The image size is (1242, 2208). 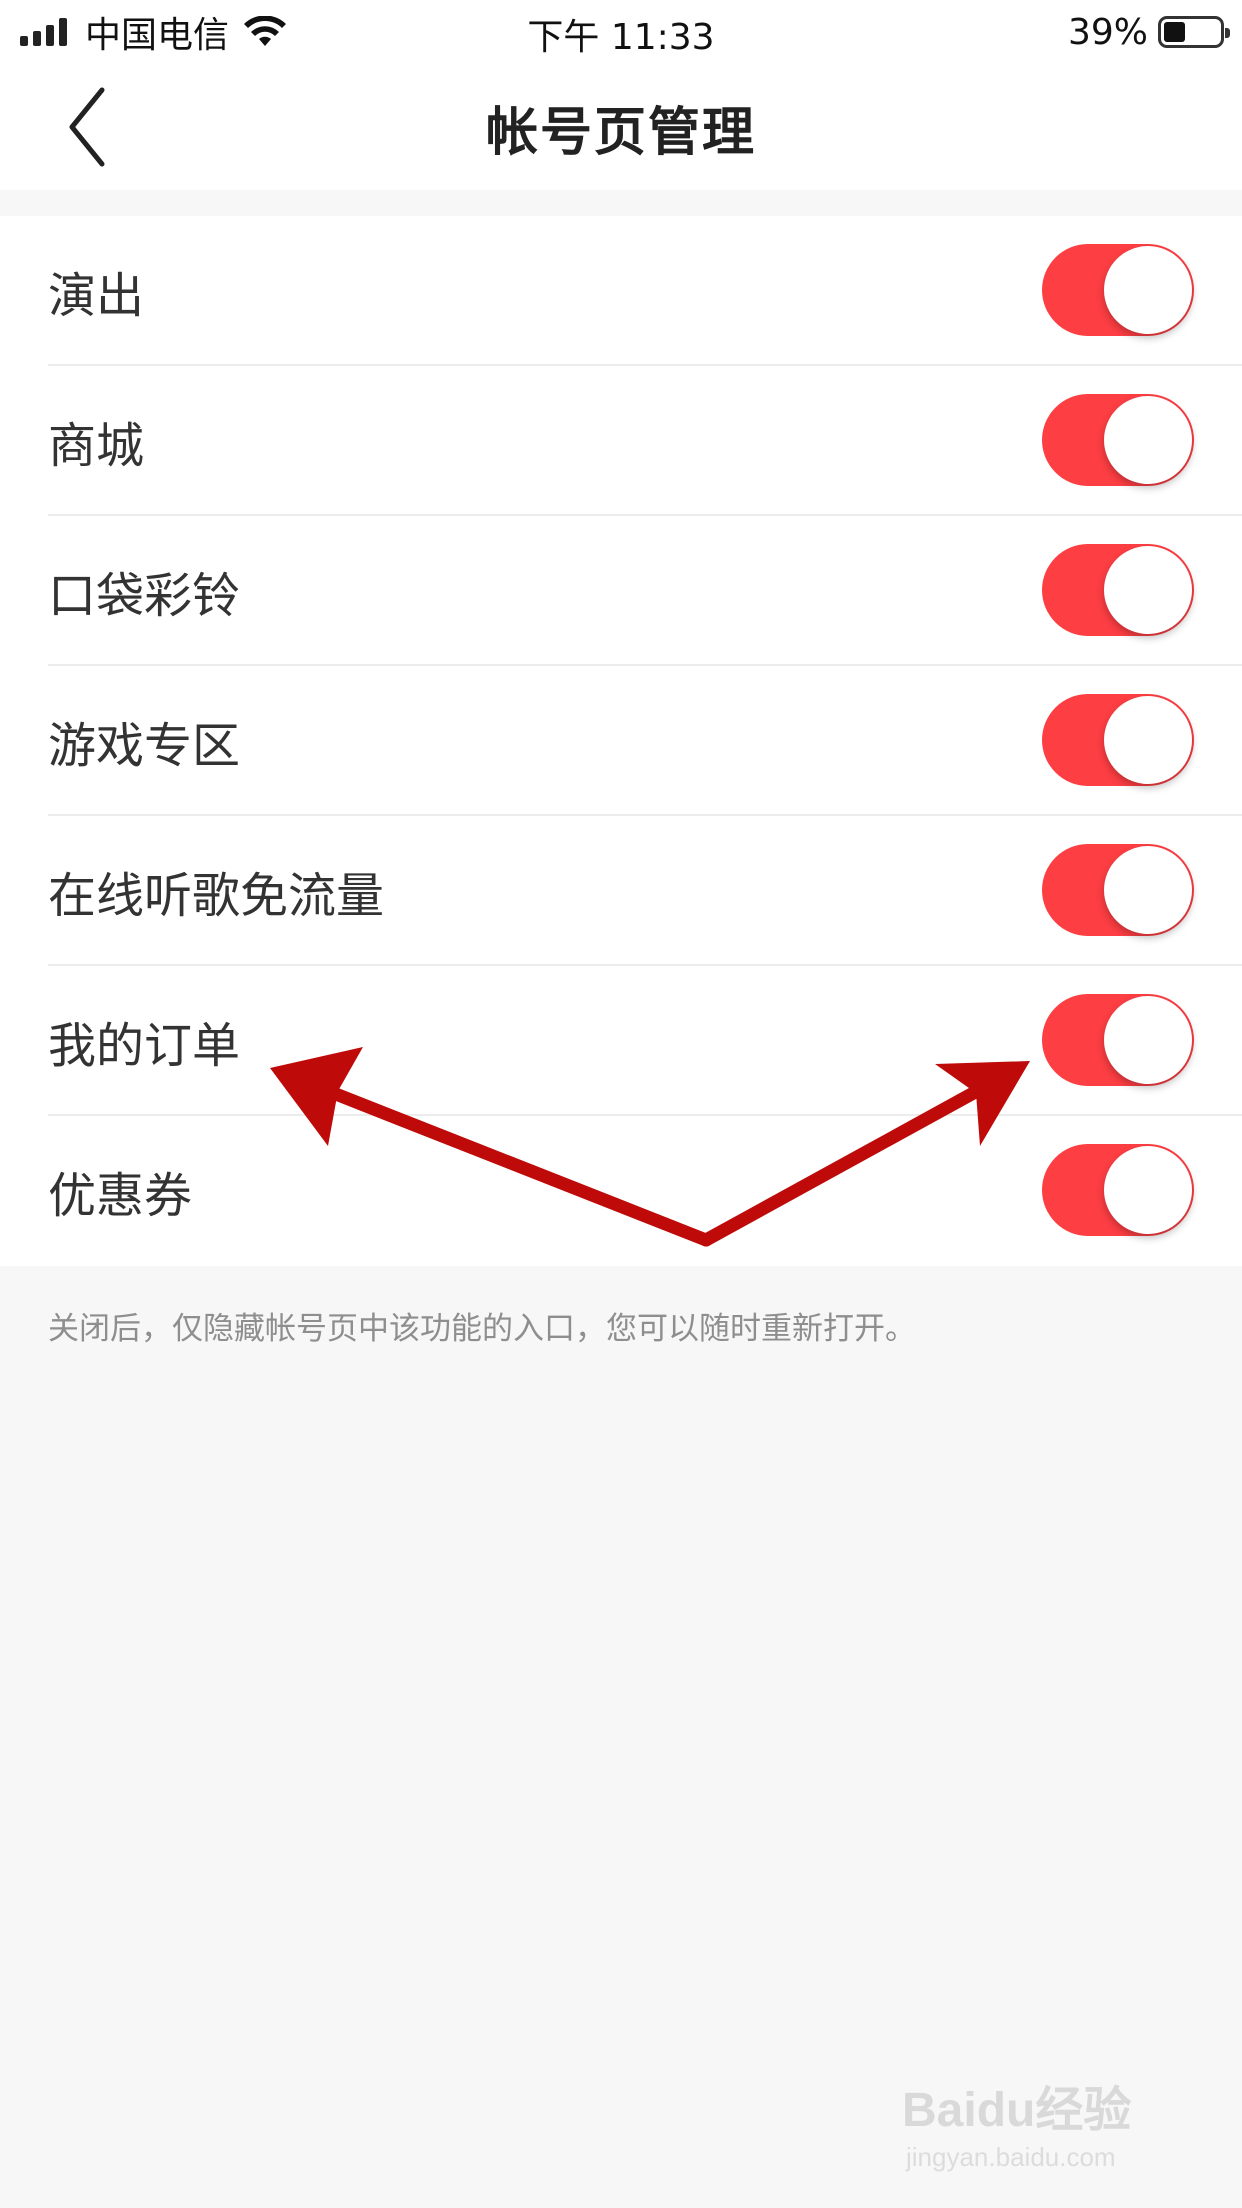 What do you see at coordinates (1107, 32) in the screenshot?
I see `battery-percent: 39%` at bounding box center [1107, 32].